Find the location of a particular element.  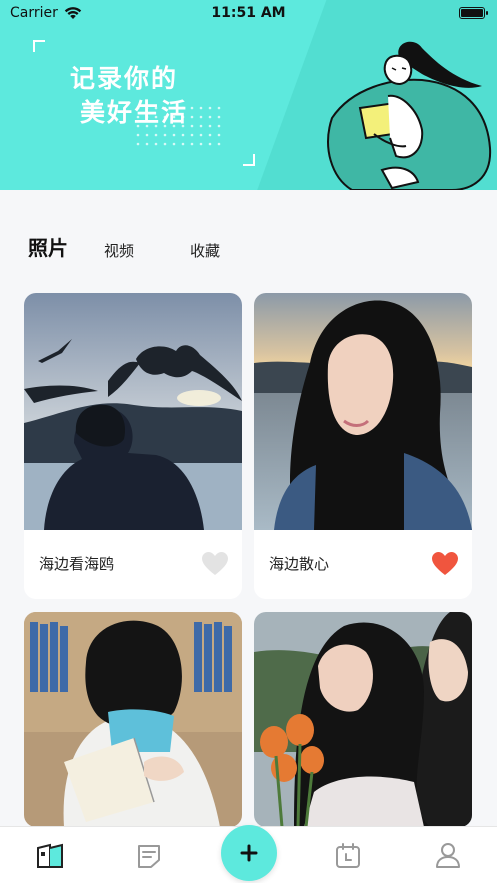

corner-bracket-bottom-right is located at coordinates (249, 160).